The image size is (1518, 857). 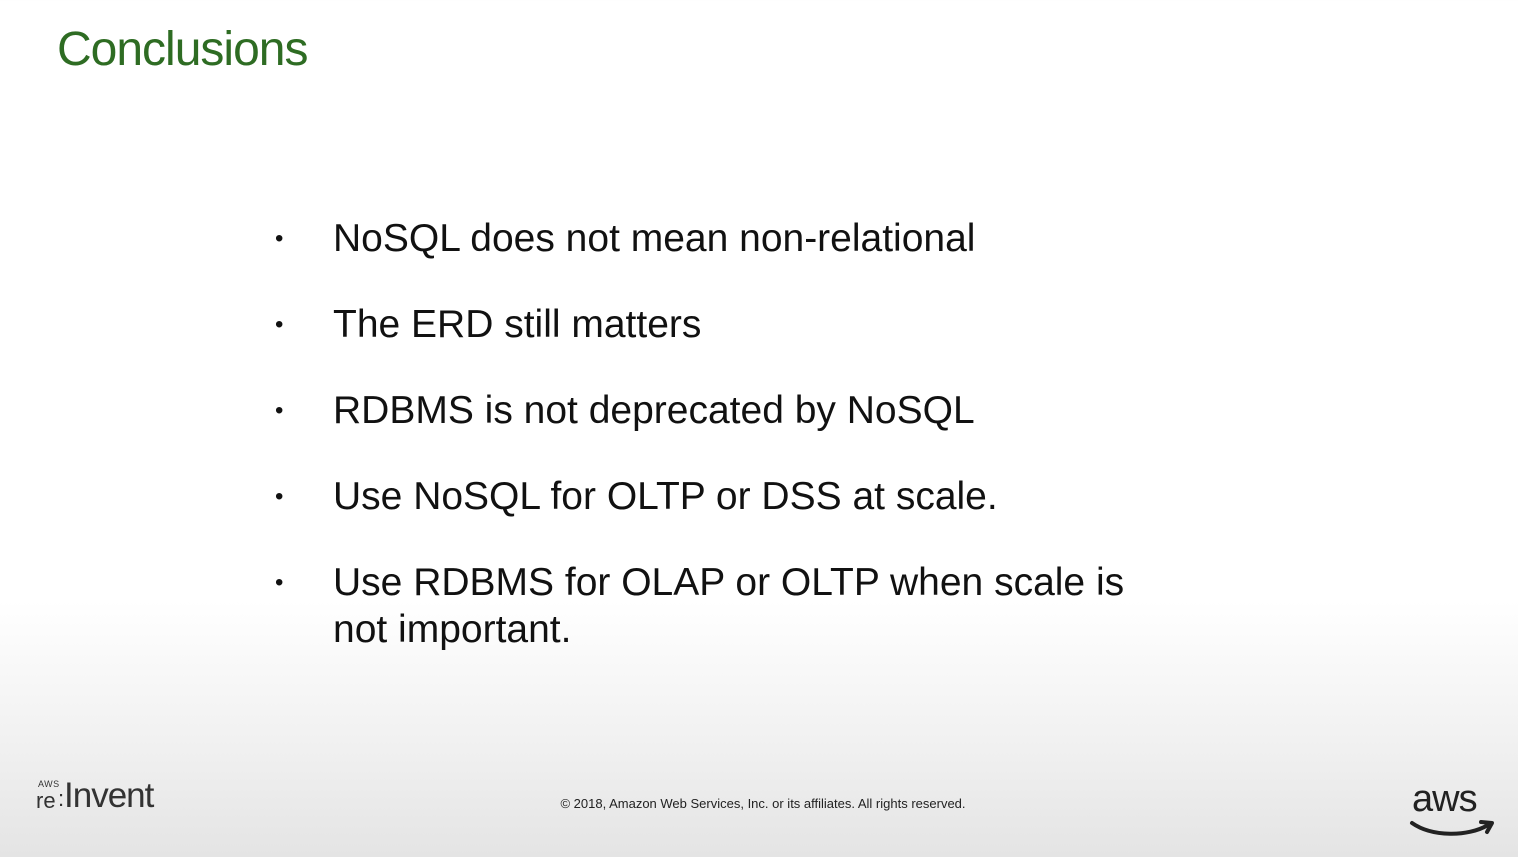 What do you see at coordinates (665, 496) in the screenshot?
I see `bullet-text: Use NoSQL for OLTP or DSS at scale.` at bounding box center [665, 496].